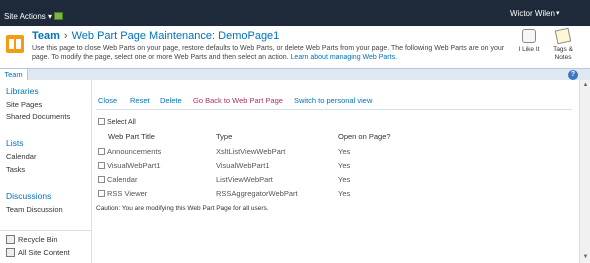 This screenshot has width=590, height=263. Describe the element at coordinates (10, 252) in the screenshot. I see `all-site-content-icon` at that location.